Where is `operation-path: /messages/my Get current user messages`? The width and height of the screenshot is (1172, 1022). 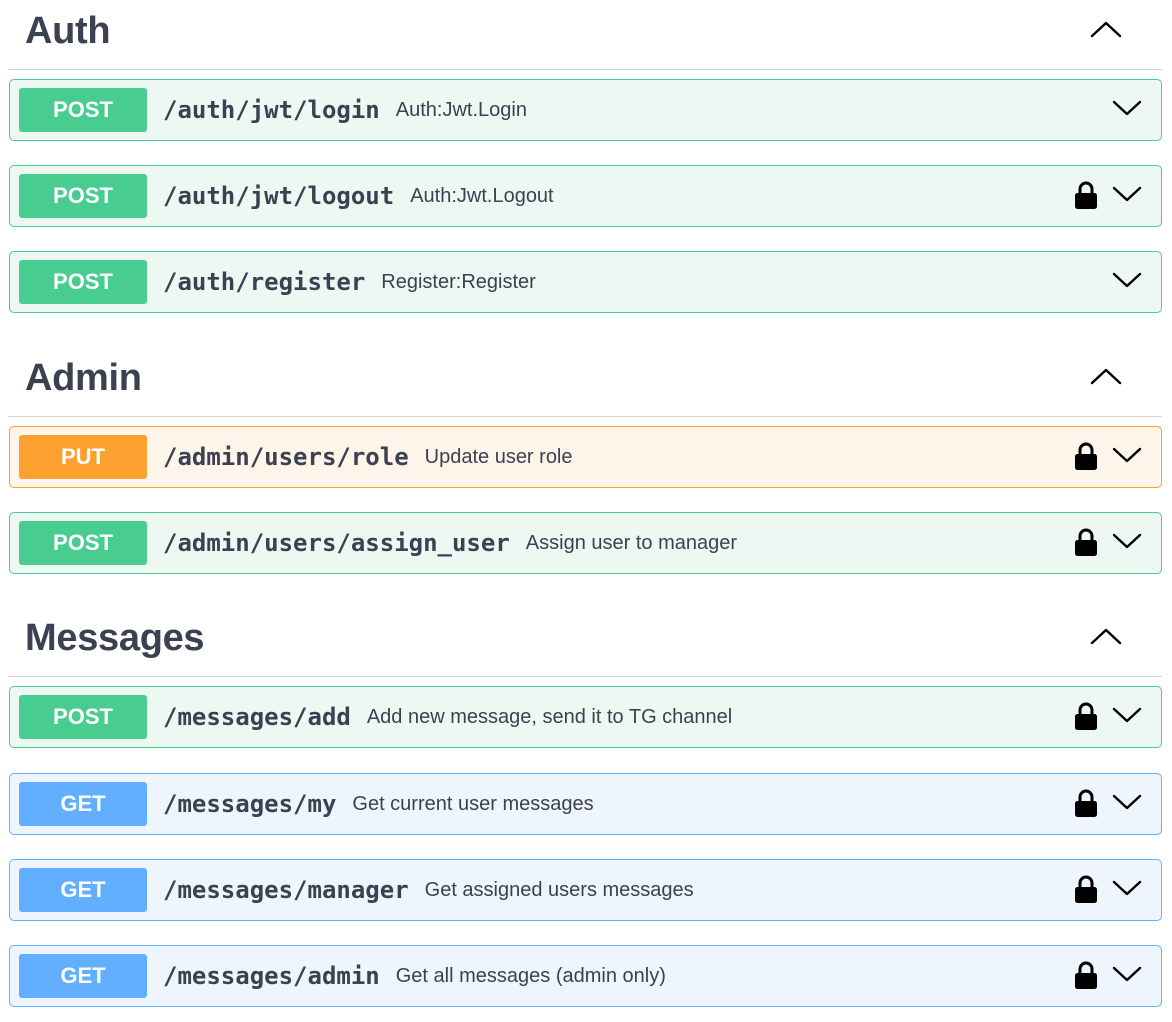
operation-path: /messages/my Get current user messages is located at coordinates (378, 804).